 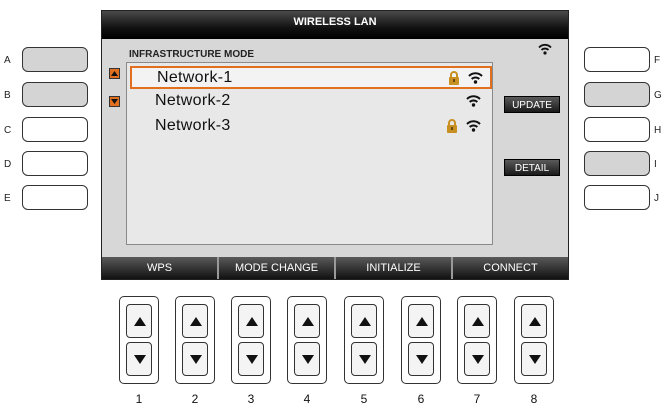 I want to click on hardware-number-2: 2, so click(x=195, y=399).